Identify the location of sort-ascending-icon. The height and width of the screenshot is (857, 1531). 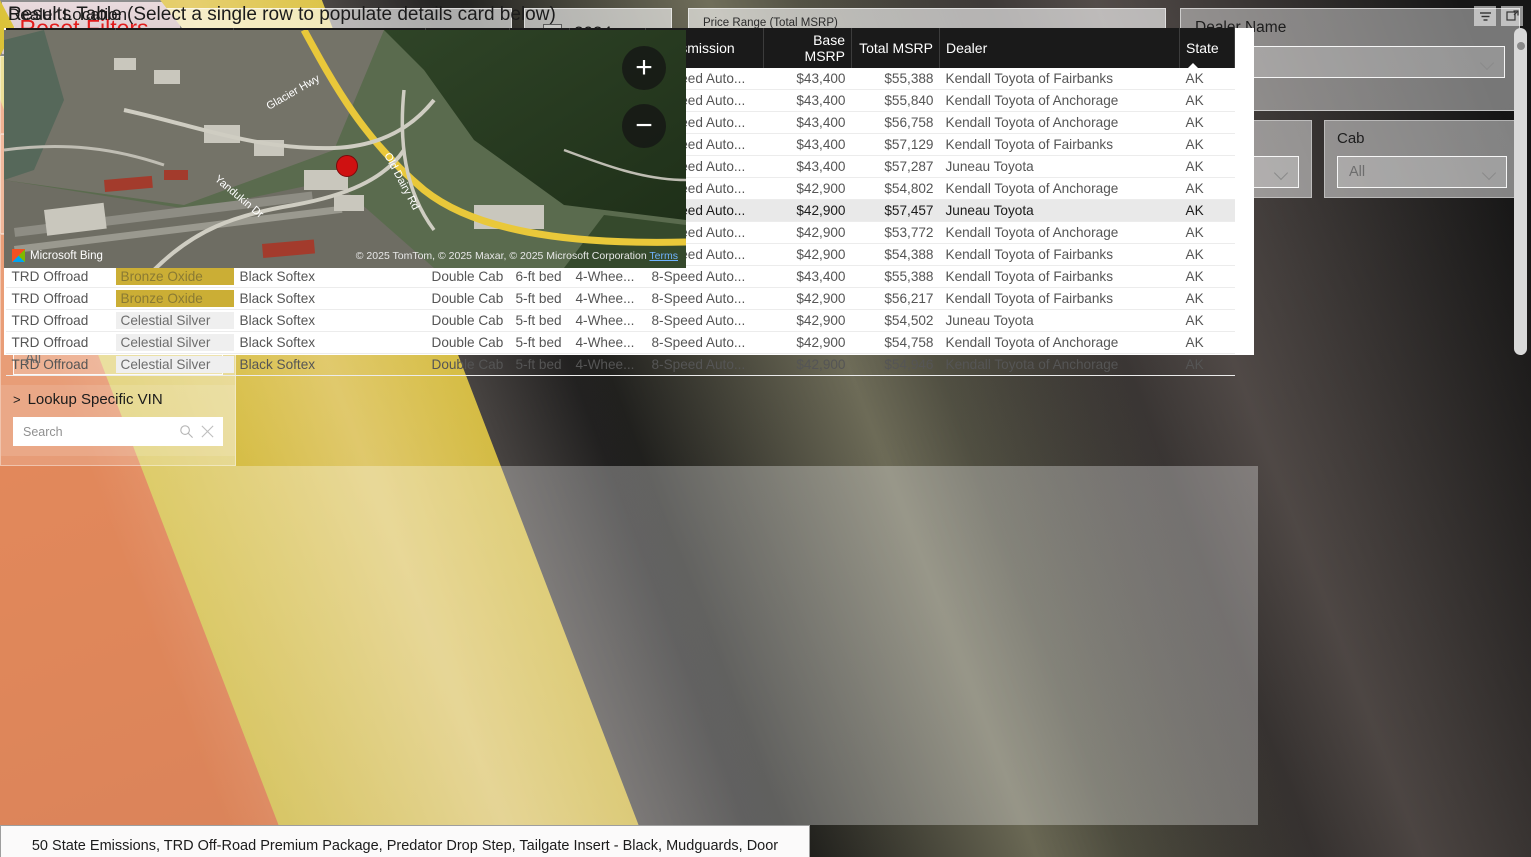
(1193, 65).